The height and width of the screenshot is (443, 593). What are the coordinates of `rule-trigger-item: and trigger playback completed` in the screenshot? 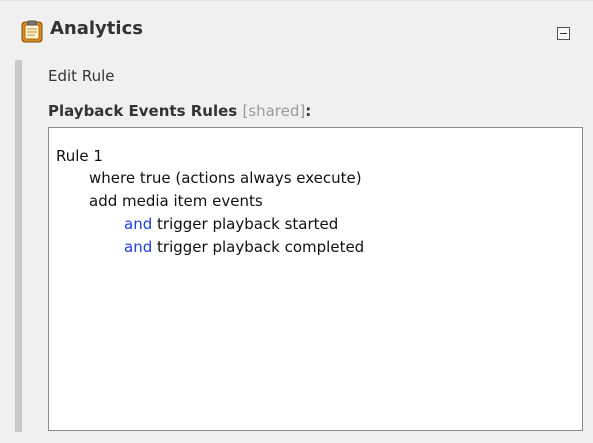 It's located at (244, 247).